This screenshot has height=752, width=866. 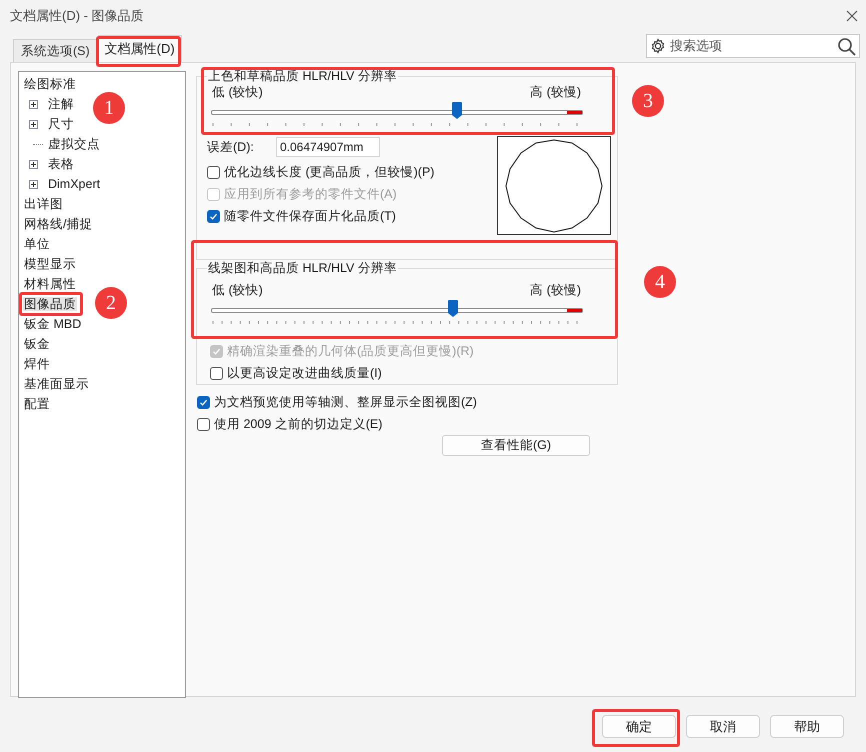 I want to click on checkbox-label: 应用到所有参考的零件文件(A), so click(x=310, y=194).